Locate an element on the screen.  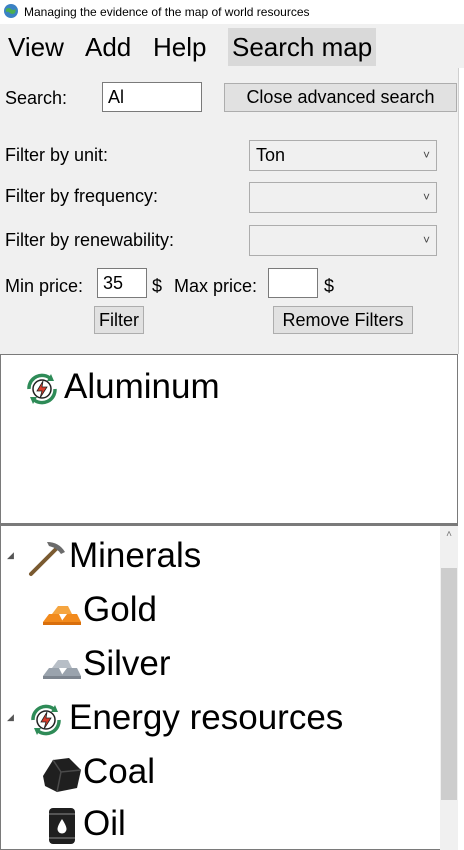
tree-item-label: Silver is located at coordinates (127, 663).